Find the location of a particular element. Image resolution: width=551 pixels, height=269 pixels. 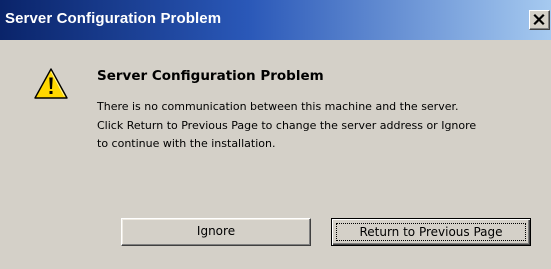

return-to-previous-page-button: Return to Previous Page is located at coordinates (431, 232).